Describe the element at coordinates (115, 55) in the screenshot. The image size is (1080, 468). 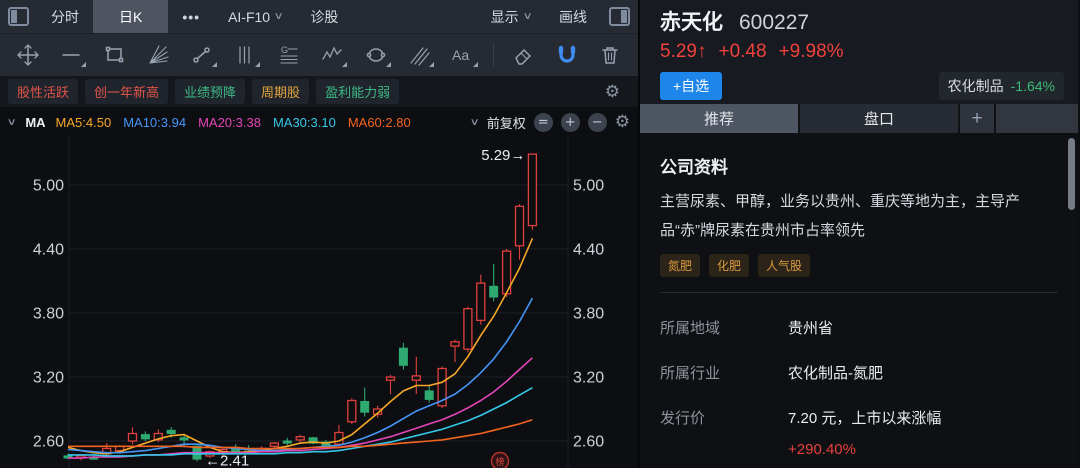
I see `rectangle-tool-icon` at that location.